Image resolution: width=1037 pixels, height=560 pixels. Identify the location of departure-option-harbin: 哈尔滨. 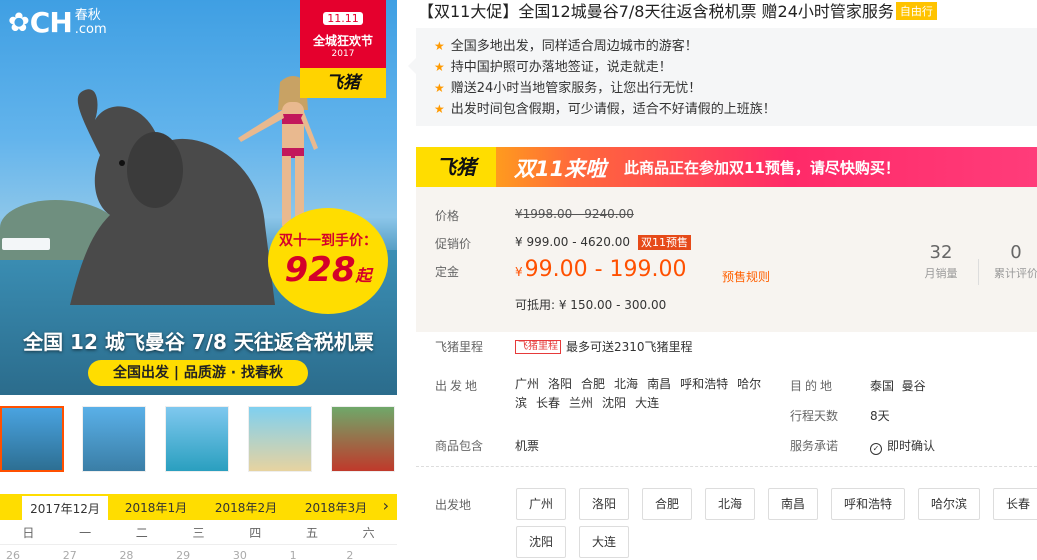
(949, 504).